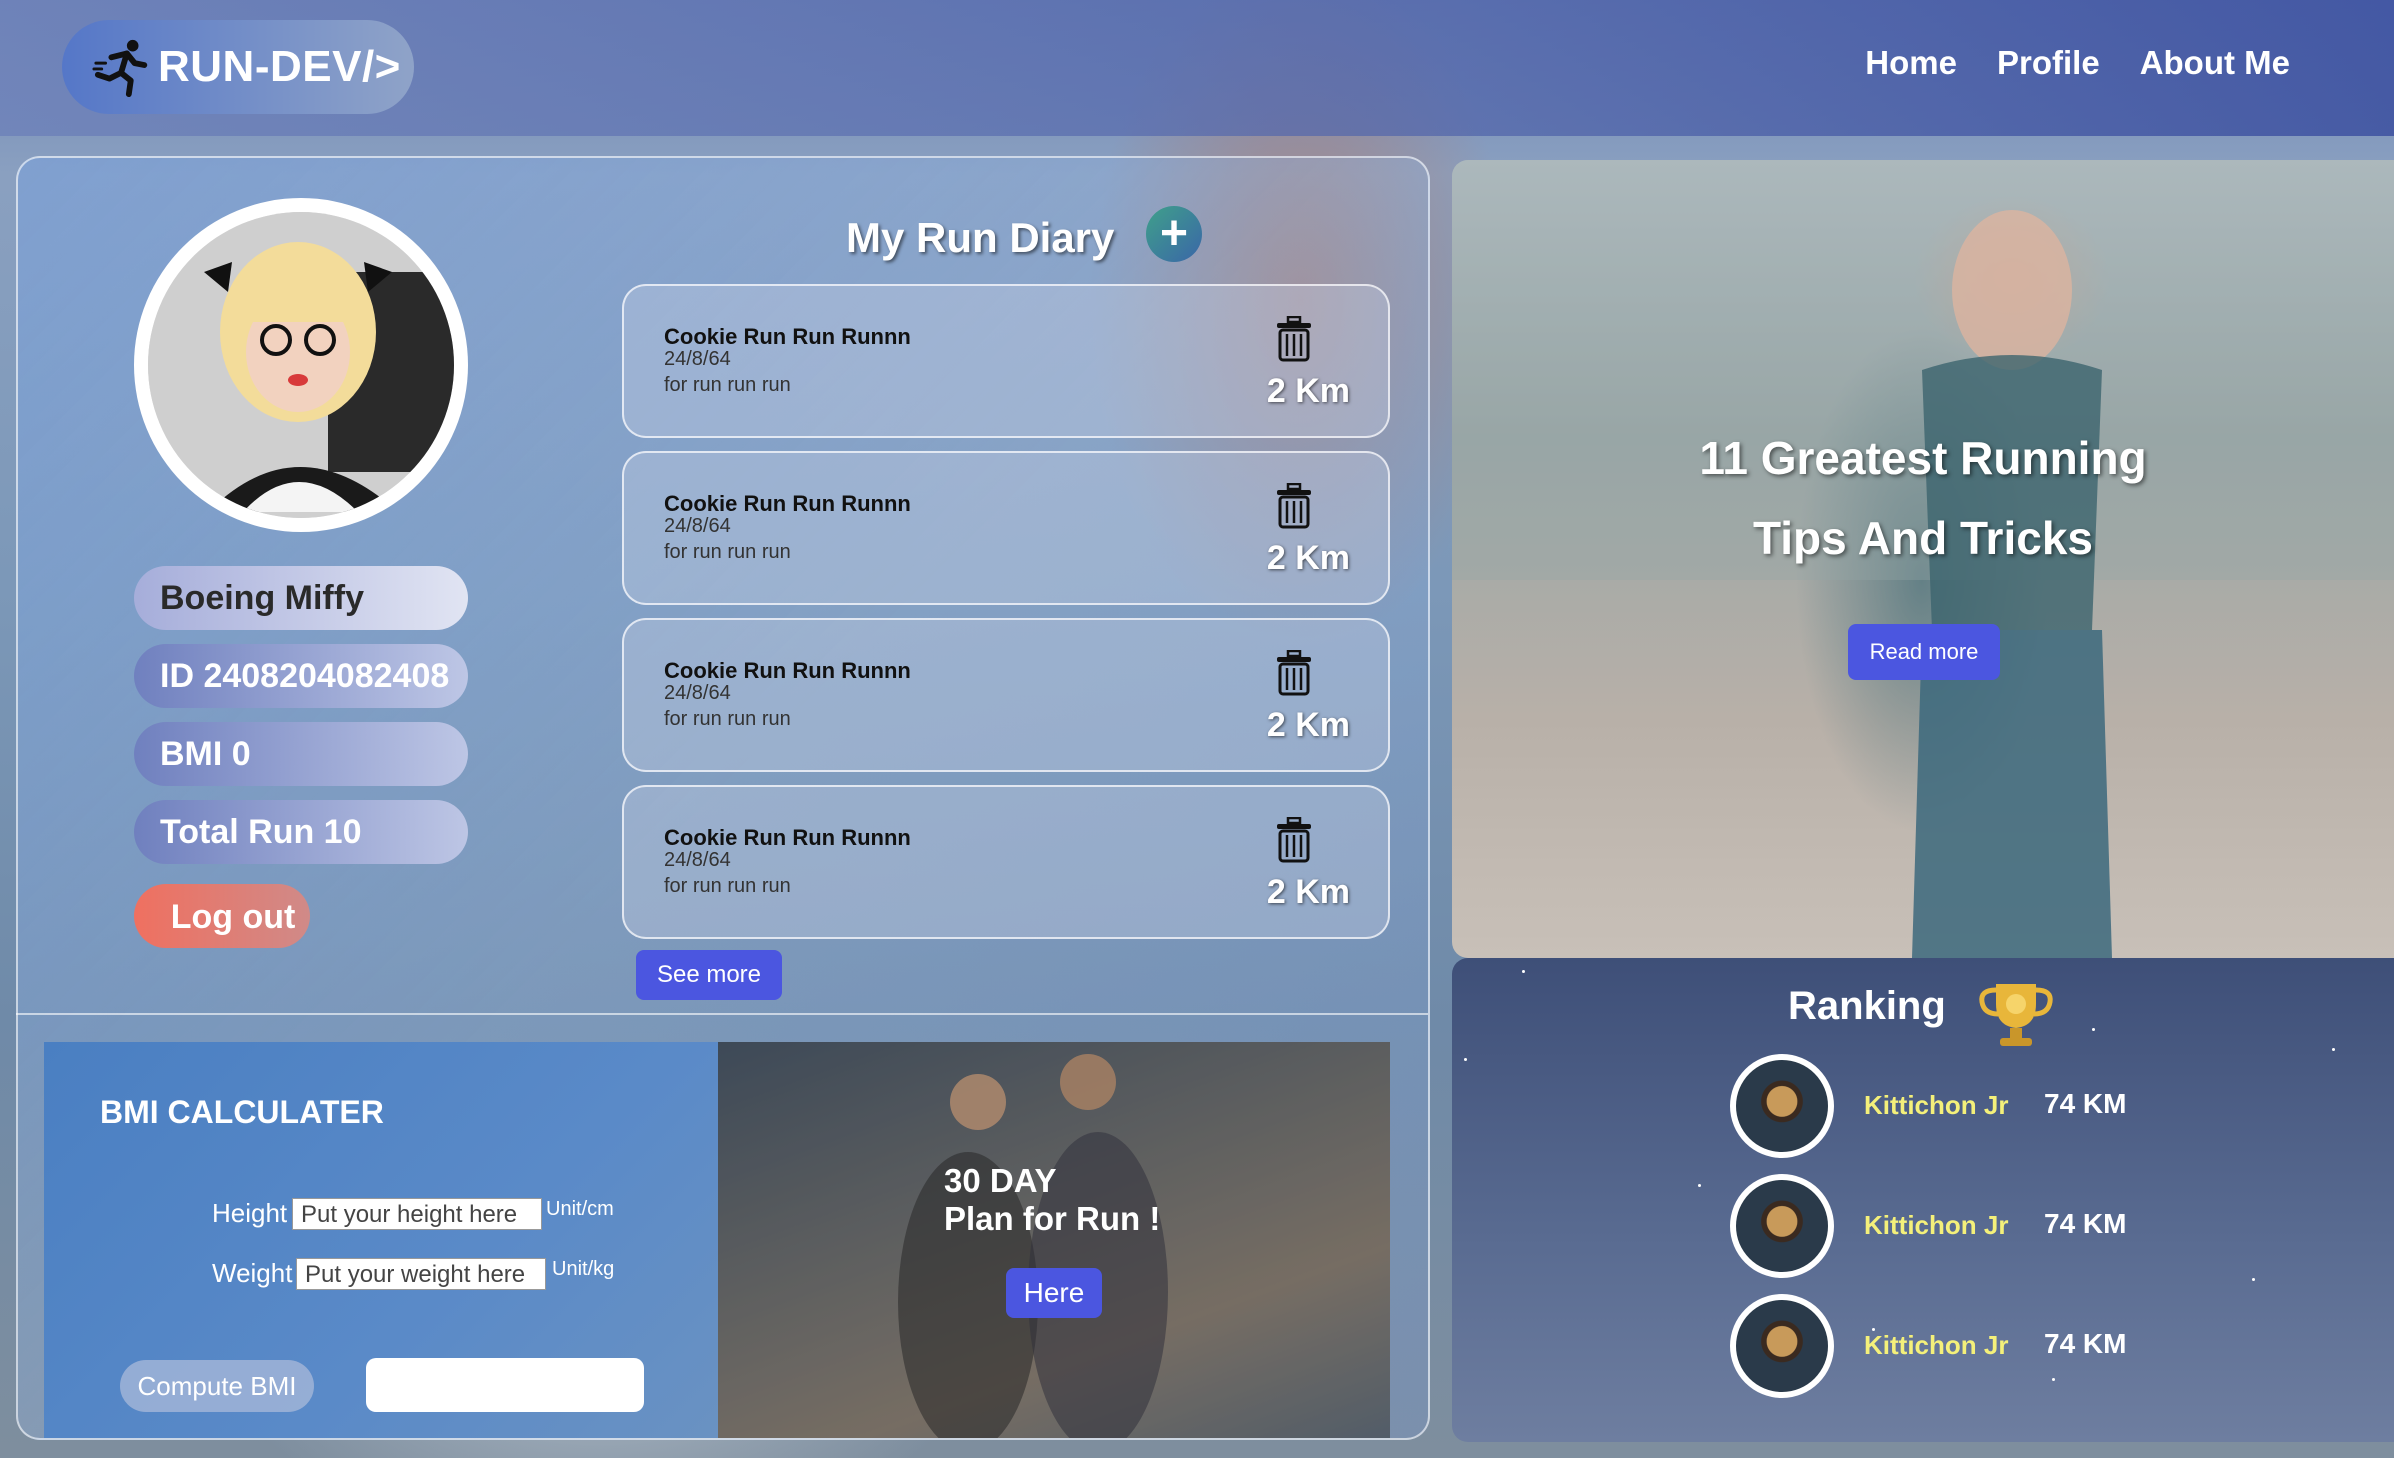 The image size is (2394, 1458). I want to click on weight-unit: Unit/kg, so click(583, 1269).